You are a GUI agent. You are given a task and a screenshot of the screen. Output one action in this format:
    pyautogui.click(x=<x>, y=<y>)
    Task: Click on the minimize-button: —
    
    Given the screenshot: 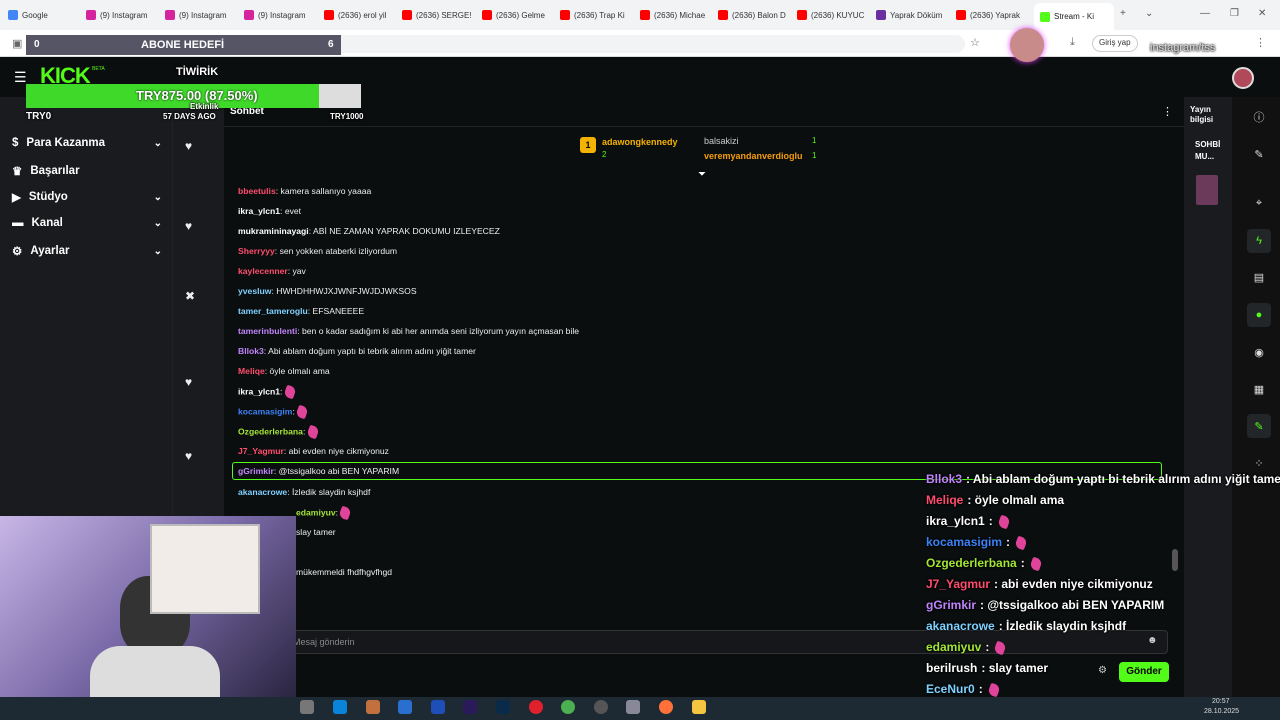 What is the action you would take?
    pyautogui.click(x=1205, y=13)
    